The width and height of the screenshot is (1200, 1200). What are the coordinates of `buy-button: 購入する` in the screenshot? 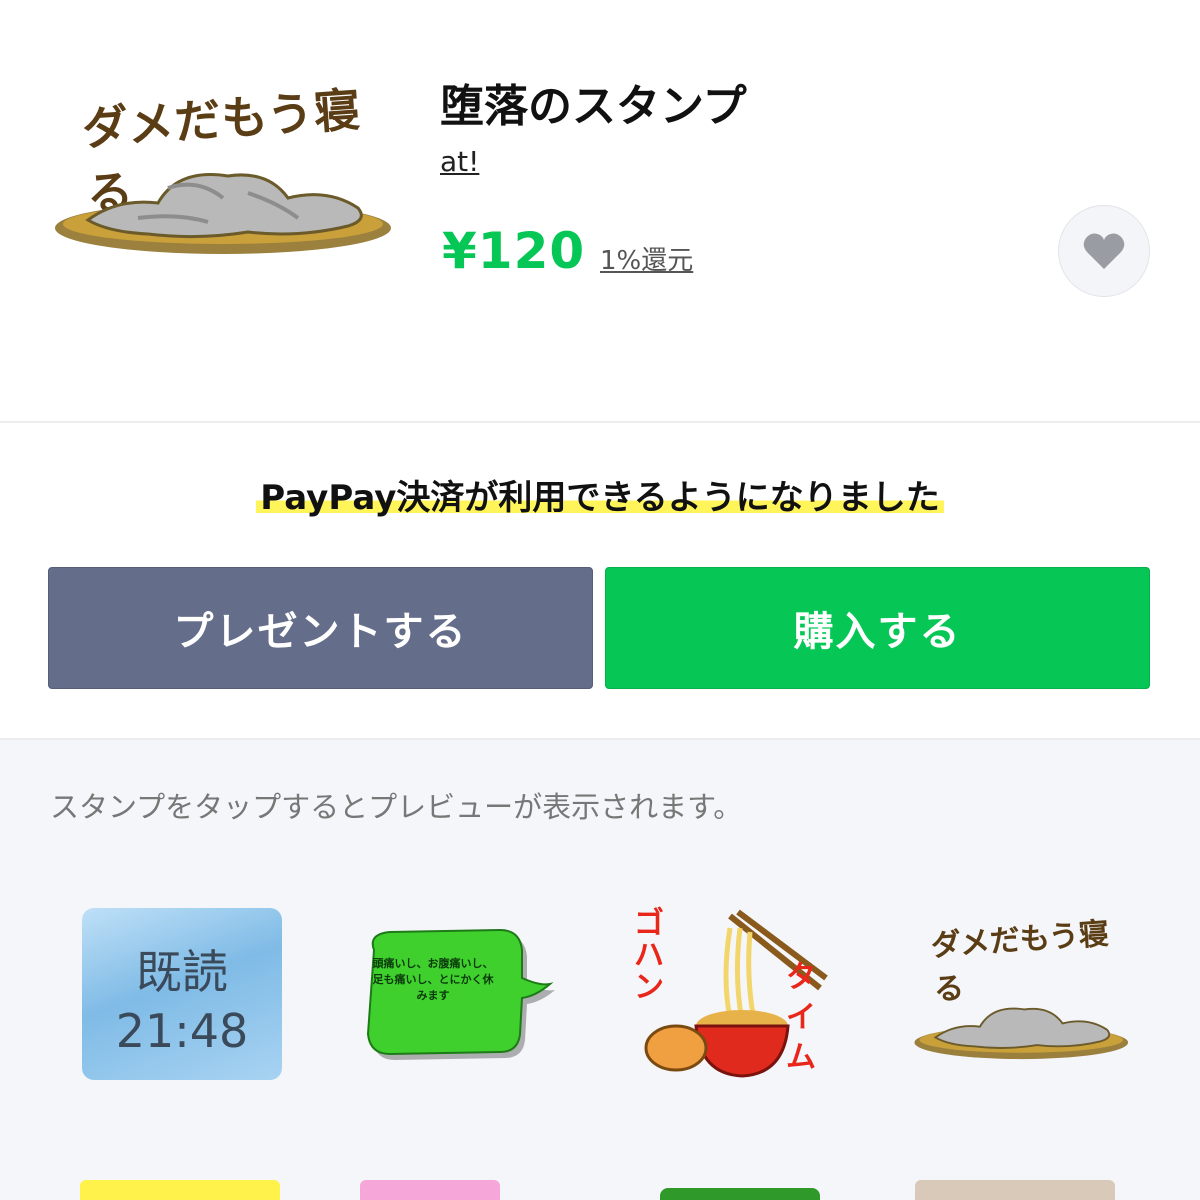 It's located at (877, 628).